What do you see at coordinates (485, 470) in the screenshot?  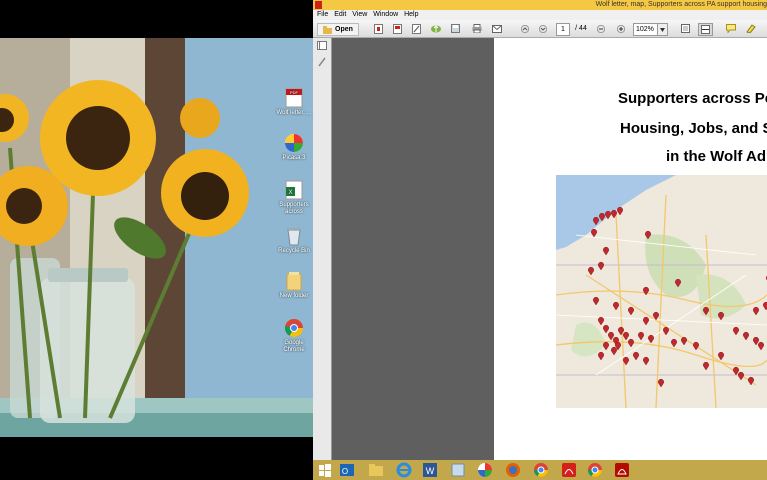 I see `picasa-icon` at bounding box center [485, 470].